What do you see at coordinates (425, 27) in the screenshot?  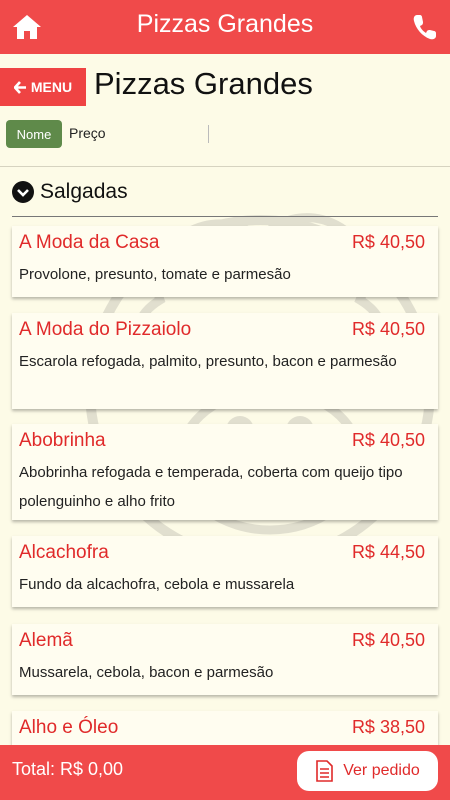 I see `phone-icon` at bounding box center [425, 27].